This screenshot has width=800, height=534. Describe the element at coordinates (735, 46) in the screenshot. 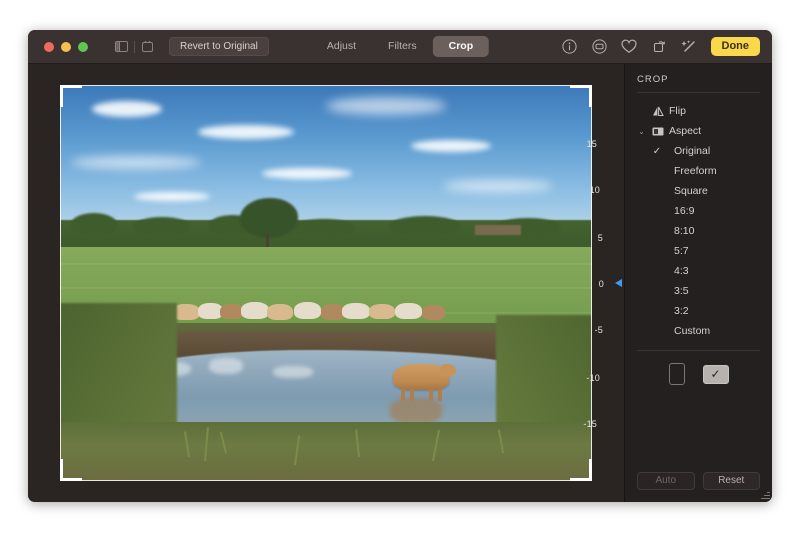

I see `done-button: Done` at that location.